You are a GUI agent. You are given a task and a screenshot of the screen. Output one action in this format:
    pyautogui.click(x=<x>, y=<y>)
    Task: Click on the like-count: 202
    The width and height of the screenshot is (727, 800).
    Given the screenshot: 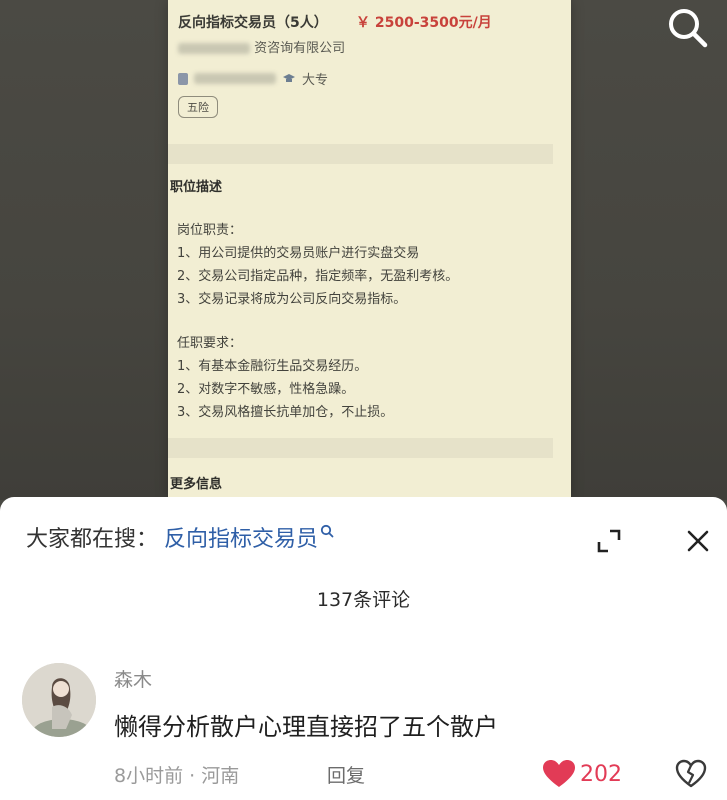 What is the action you would take?
    pyautogui.click(x=601, y=774)
    